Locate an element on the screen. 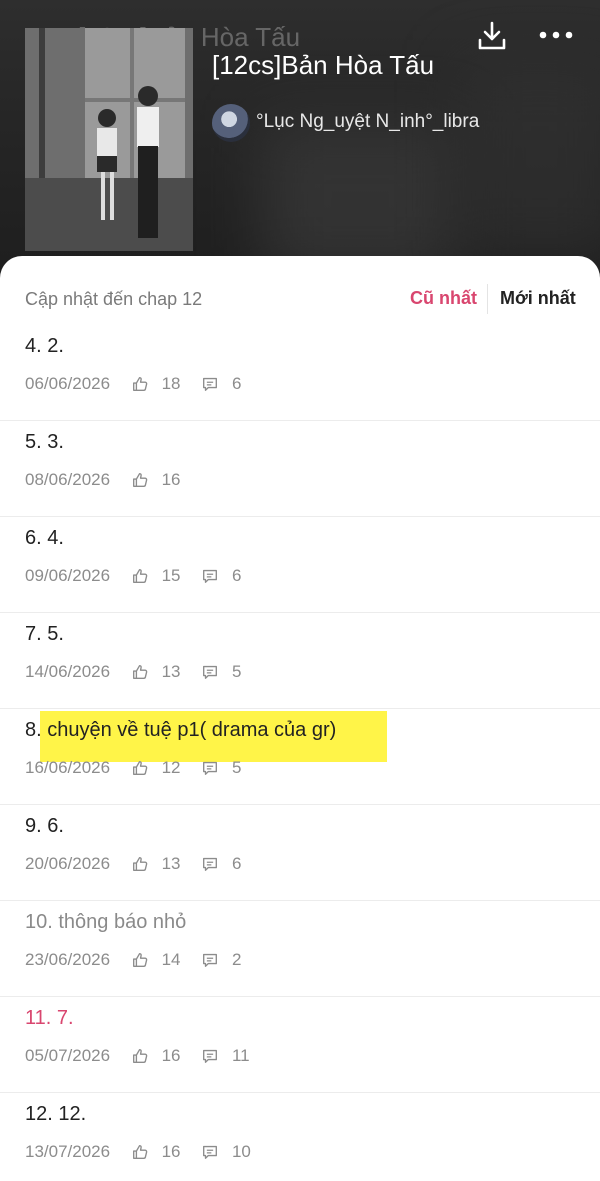 The width and height of the screenshot is (600, 1181). sort-oldest-button: Cũ nhất is located at coordinates (443, 298).